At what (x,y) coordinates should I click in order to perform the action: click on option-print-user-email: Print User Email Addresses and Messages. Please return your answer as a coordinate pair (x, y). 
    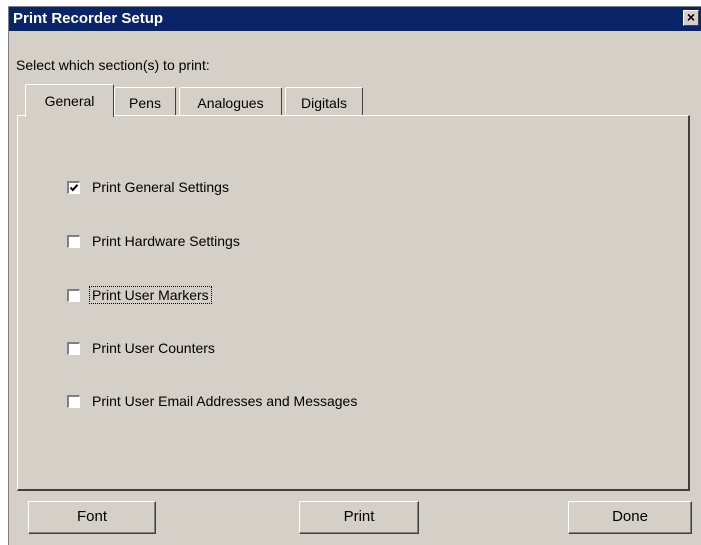
    Looking at the image, I should click on (212, 401).